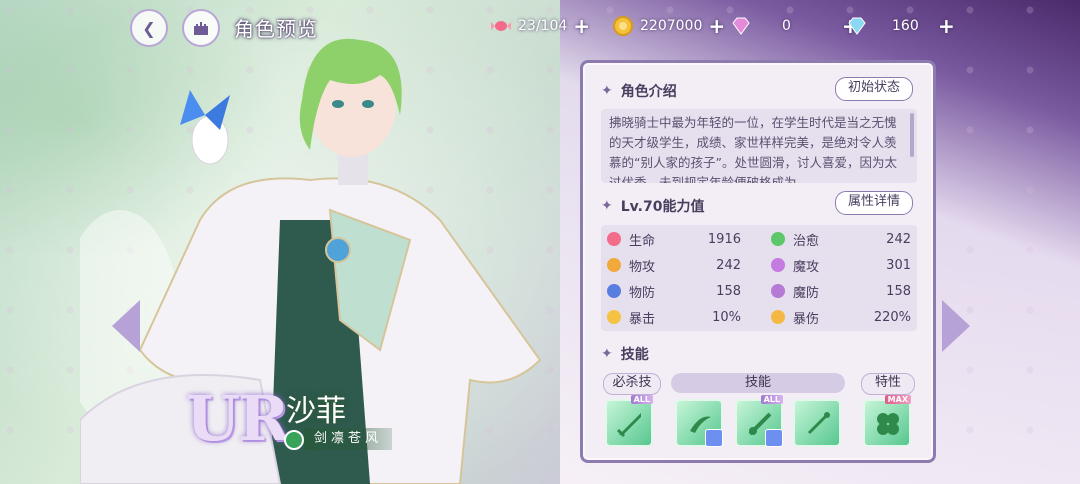  What do you see at coordinates (888, 424) in the screenshot?
I see `clover-icon` at bounding box center [888, 424].